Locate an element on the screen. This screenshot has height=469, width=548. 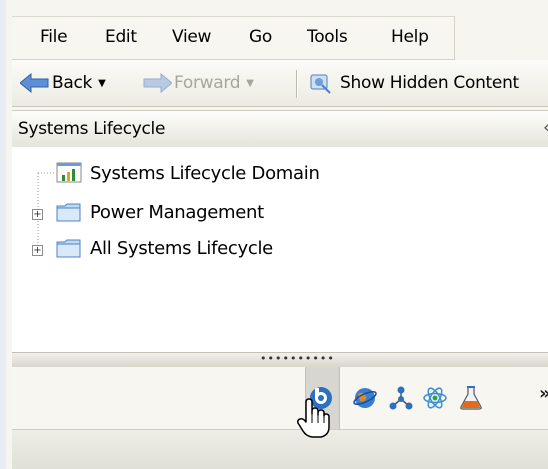
show-hidden-content-button: Show Hidden Content is located at coordinates (413, 83).